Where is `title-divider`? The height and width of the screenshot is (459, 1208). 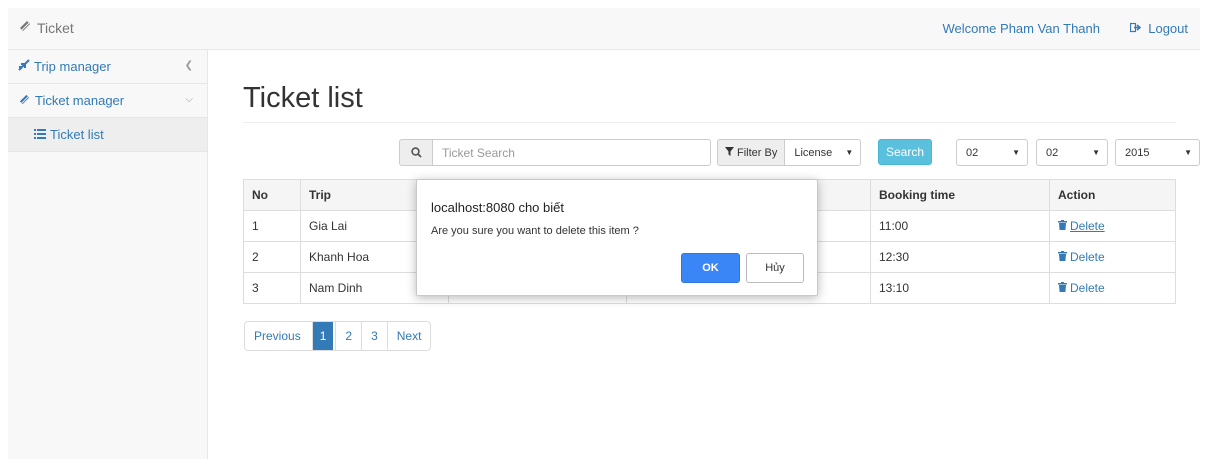
title-divider is located at coordinates (709, 122).